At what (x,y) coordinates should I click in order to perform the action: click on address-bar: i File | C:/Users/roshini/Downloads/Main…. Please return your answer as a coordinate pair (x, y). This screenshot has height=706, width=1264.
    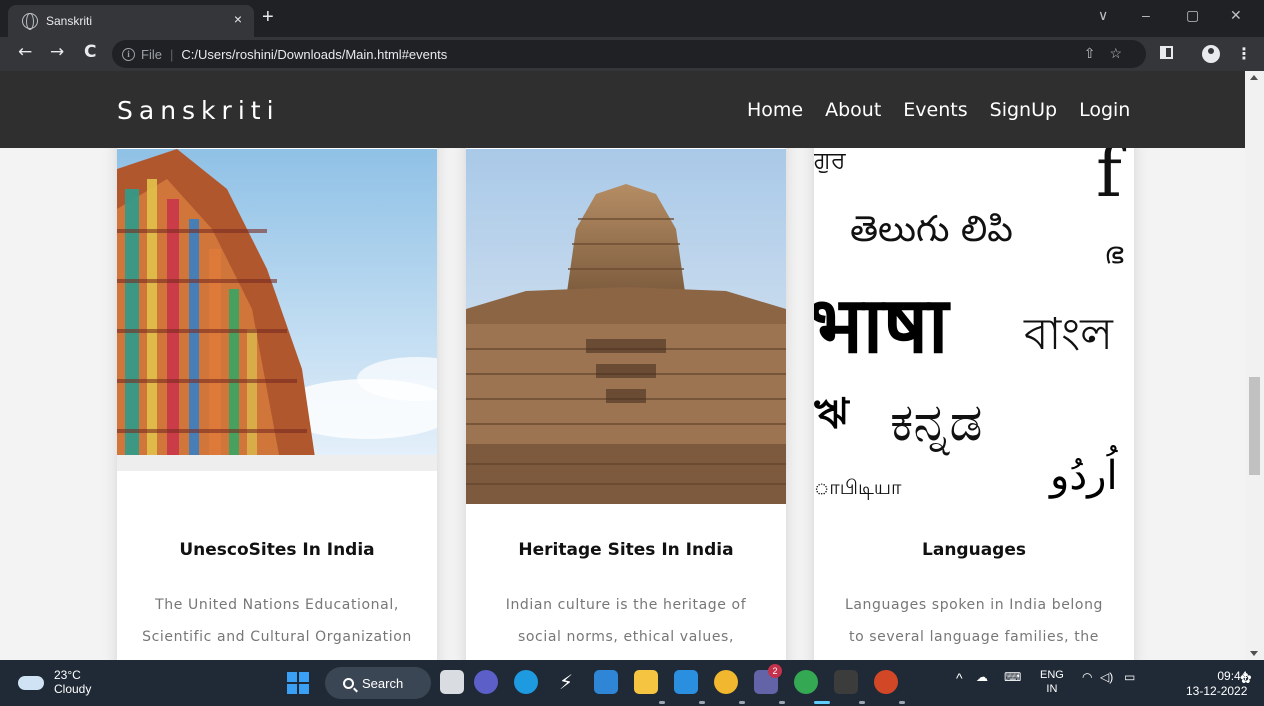
    Looking at the image, I should click on (629, 54).